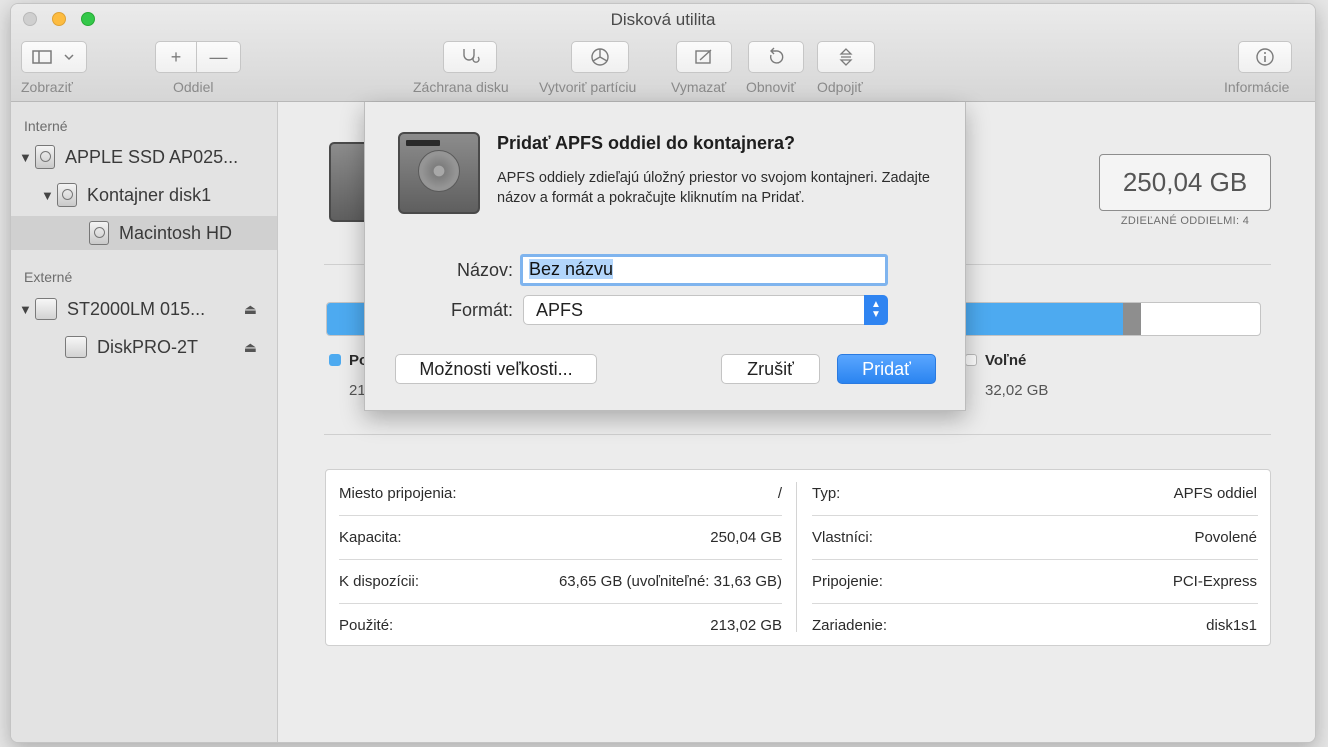  I want to click on info-icon, so click(1265, 57).